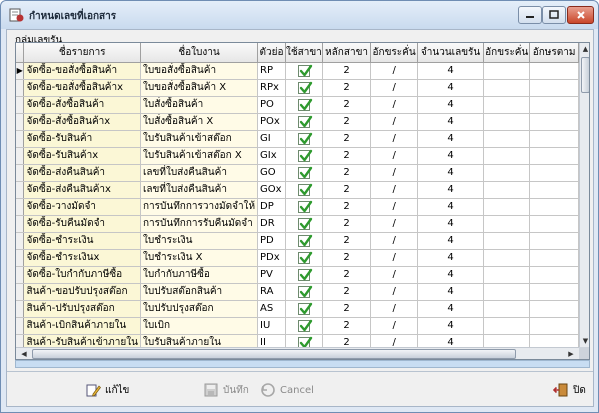  Describe the element at coordinates (199, 224) in the screenshot. I see `cell-doc-name: การบันทึกการรับคืนมัดจำ` at that location.